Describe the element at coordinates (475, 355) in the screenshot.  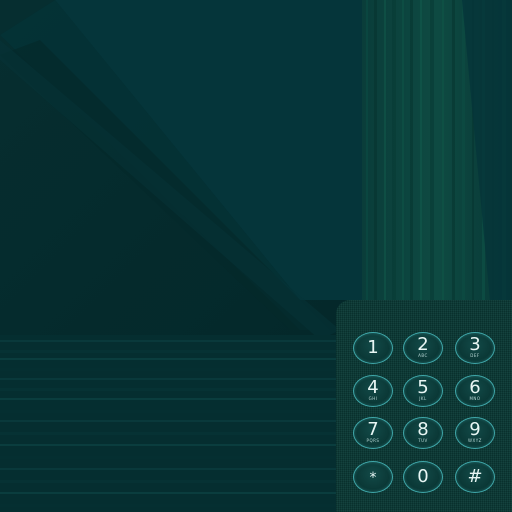
I see `key-letters: DEF` at that location.